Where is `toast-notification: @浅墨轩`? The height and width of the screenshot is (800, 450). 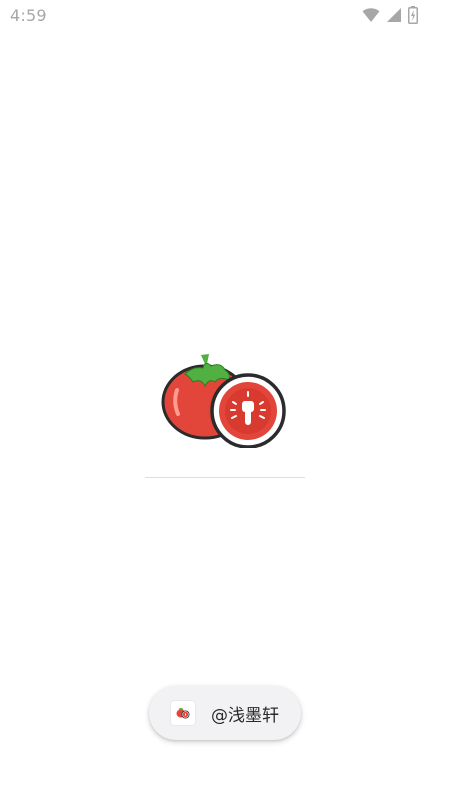 toast-notification: @浅墨轩 is located at coordinates (225, 713).